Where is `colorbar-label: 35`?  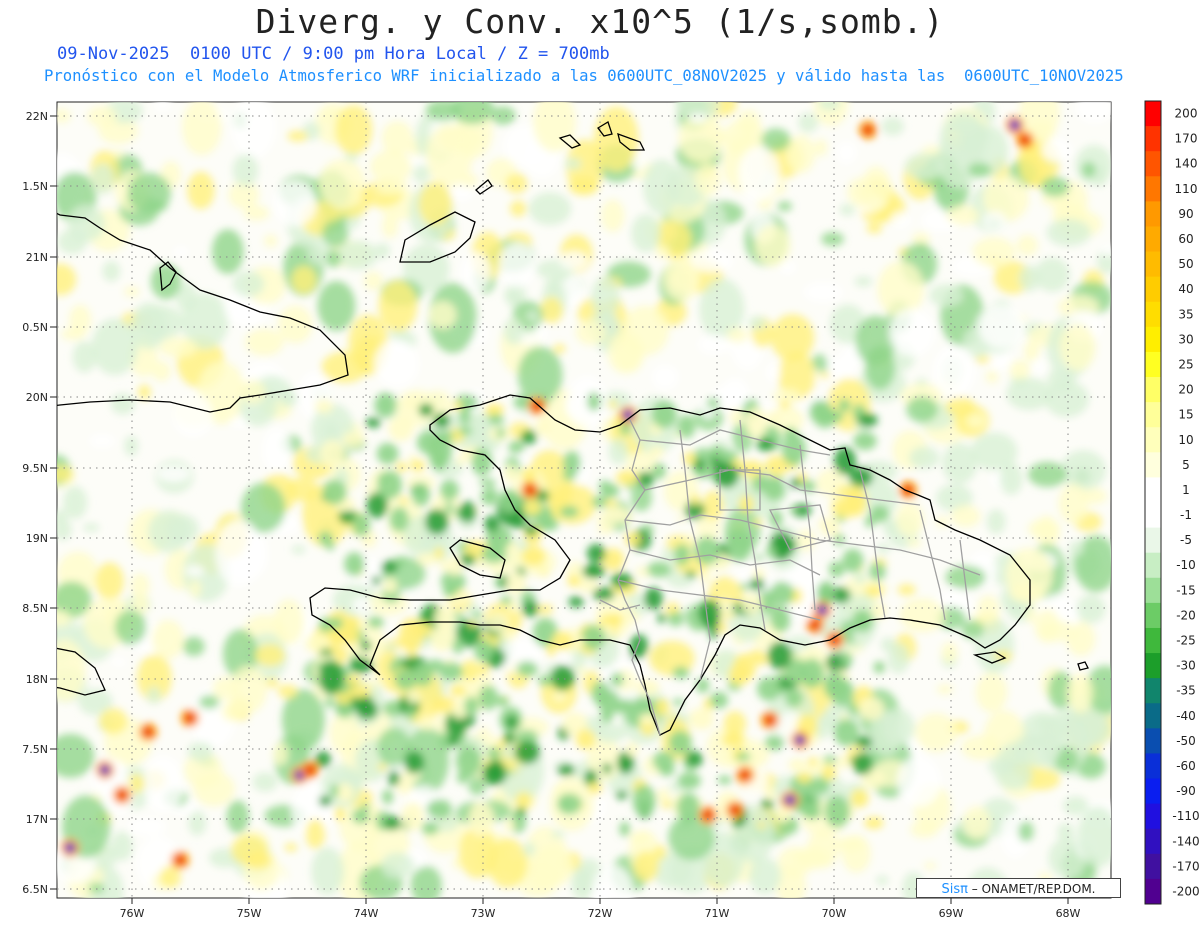 colorbar-label: 35 is located at coordinates (1185, 314).